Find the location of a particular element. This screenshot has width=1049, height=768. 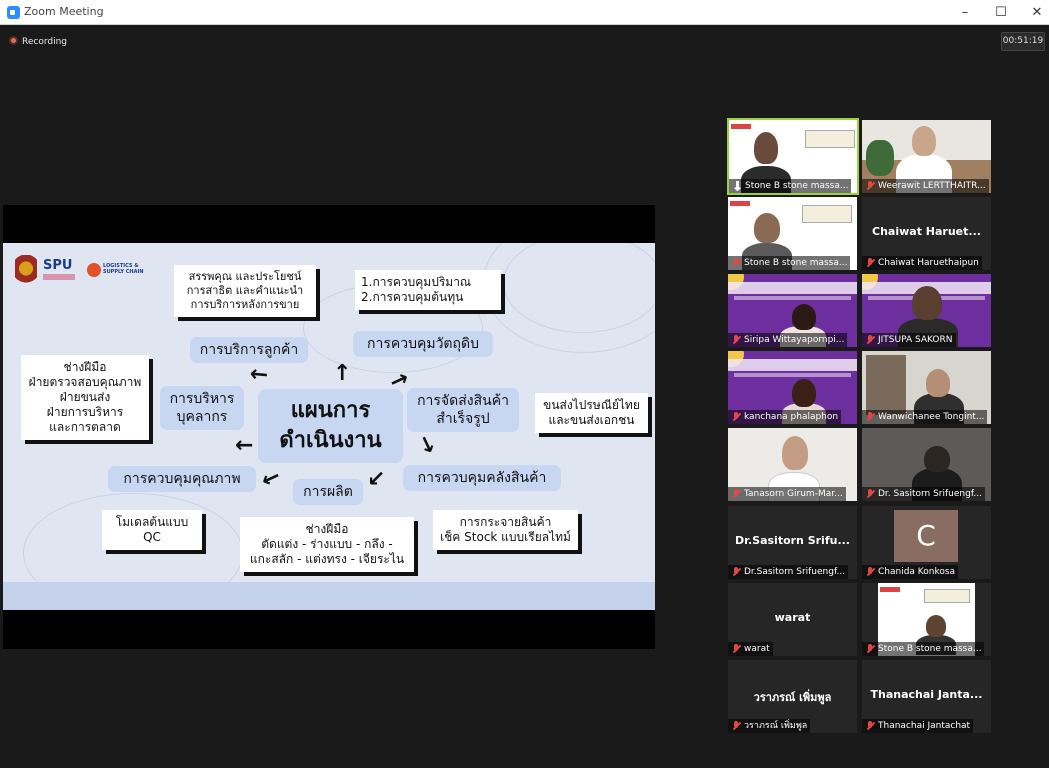

participant-tile: Thanachai Janta... Thanachai Jantachat is located at coordinates (926, 696).